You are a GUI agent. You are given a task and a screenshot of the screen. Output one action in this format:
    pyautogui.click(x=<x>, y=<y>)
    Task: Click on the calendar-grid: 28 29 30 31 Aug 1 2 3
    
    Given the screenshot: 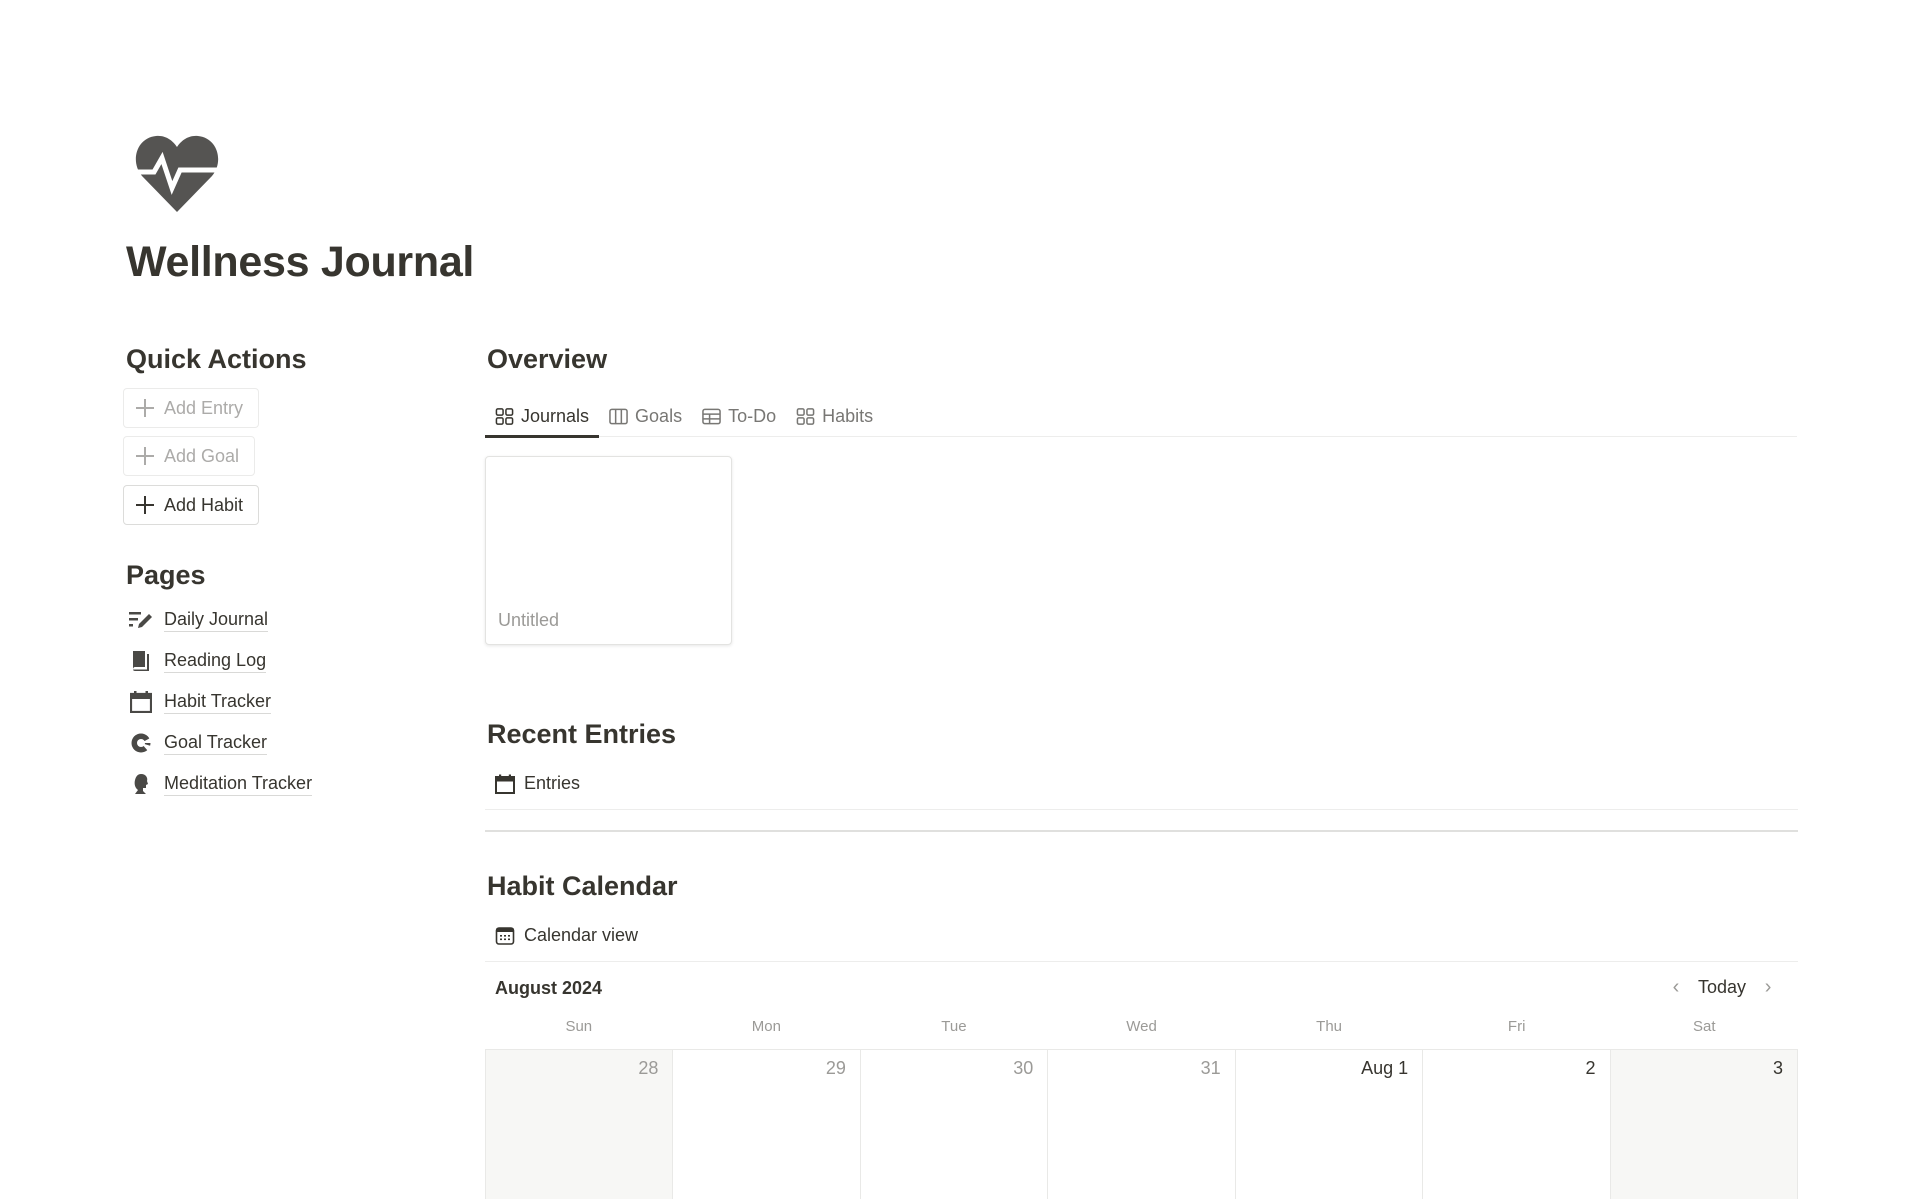 What is the action you would take?
    pyautogui.click(x=1141, y=1124)
    